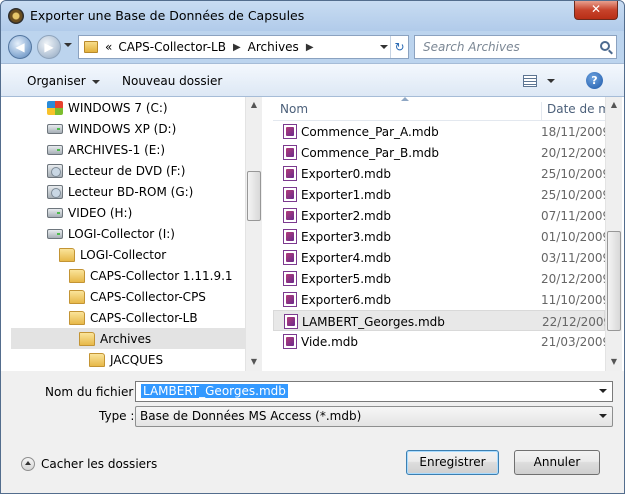 The height and width of the screenshot is (494, 625). I want to click on tree-item-label: CAPS-Collector 1.11.9.1, so click(161, 275).